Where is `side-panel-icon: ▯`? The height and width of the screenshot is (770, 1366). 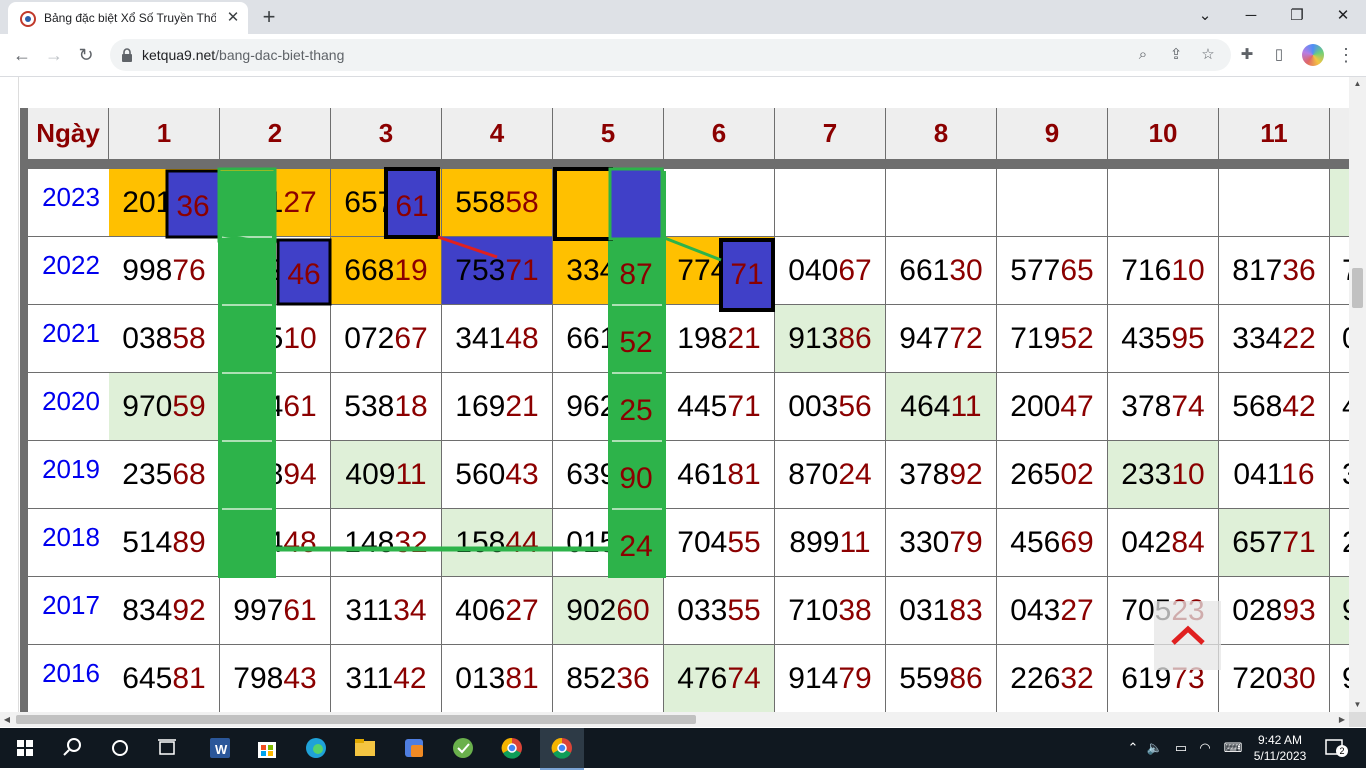
side-panel-icon: ▯ is located at coordinates (1279, 55).